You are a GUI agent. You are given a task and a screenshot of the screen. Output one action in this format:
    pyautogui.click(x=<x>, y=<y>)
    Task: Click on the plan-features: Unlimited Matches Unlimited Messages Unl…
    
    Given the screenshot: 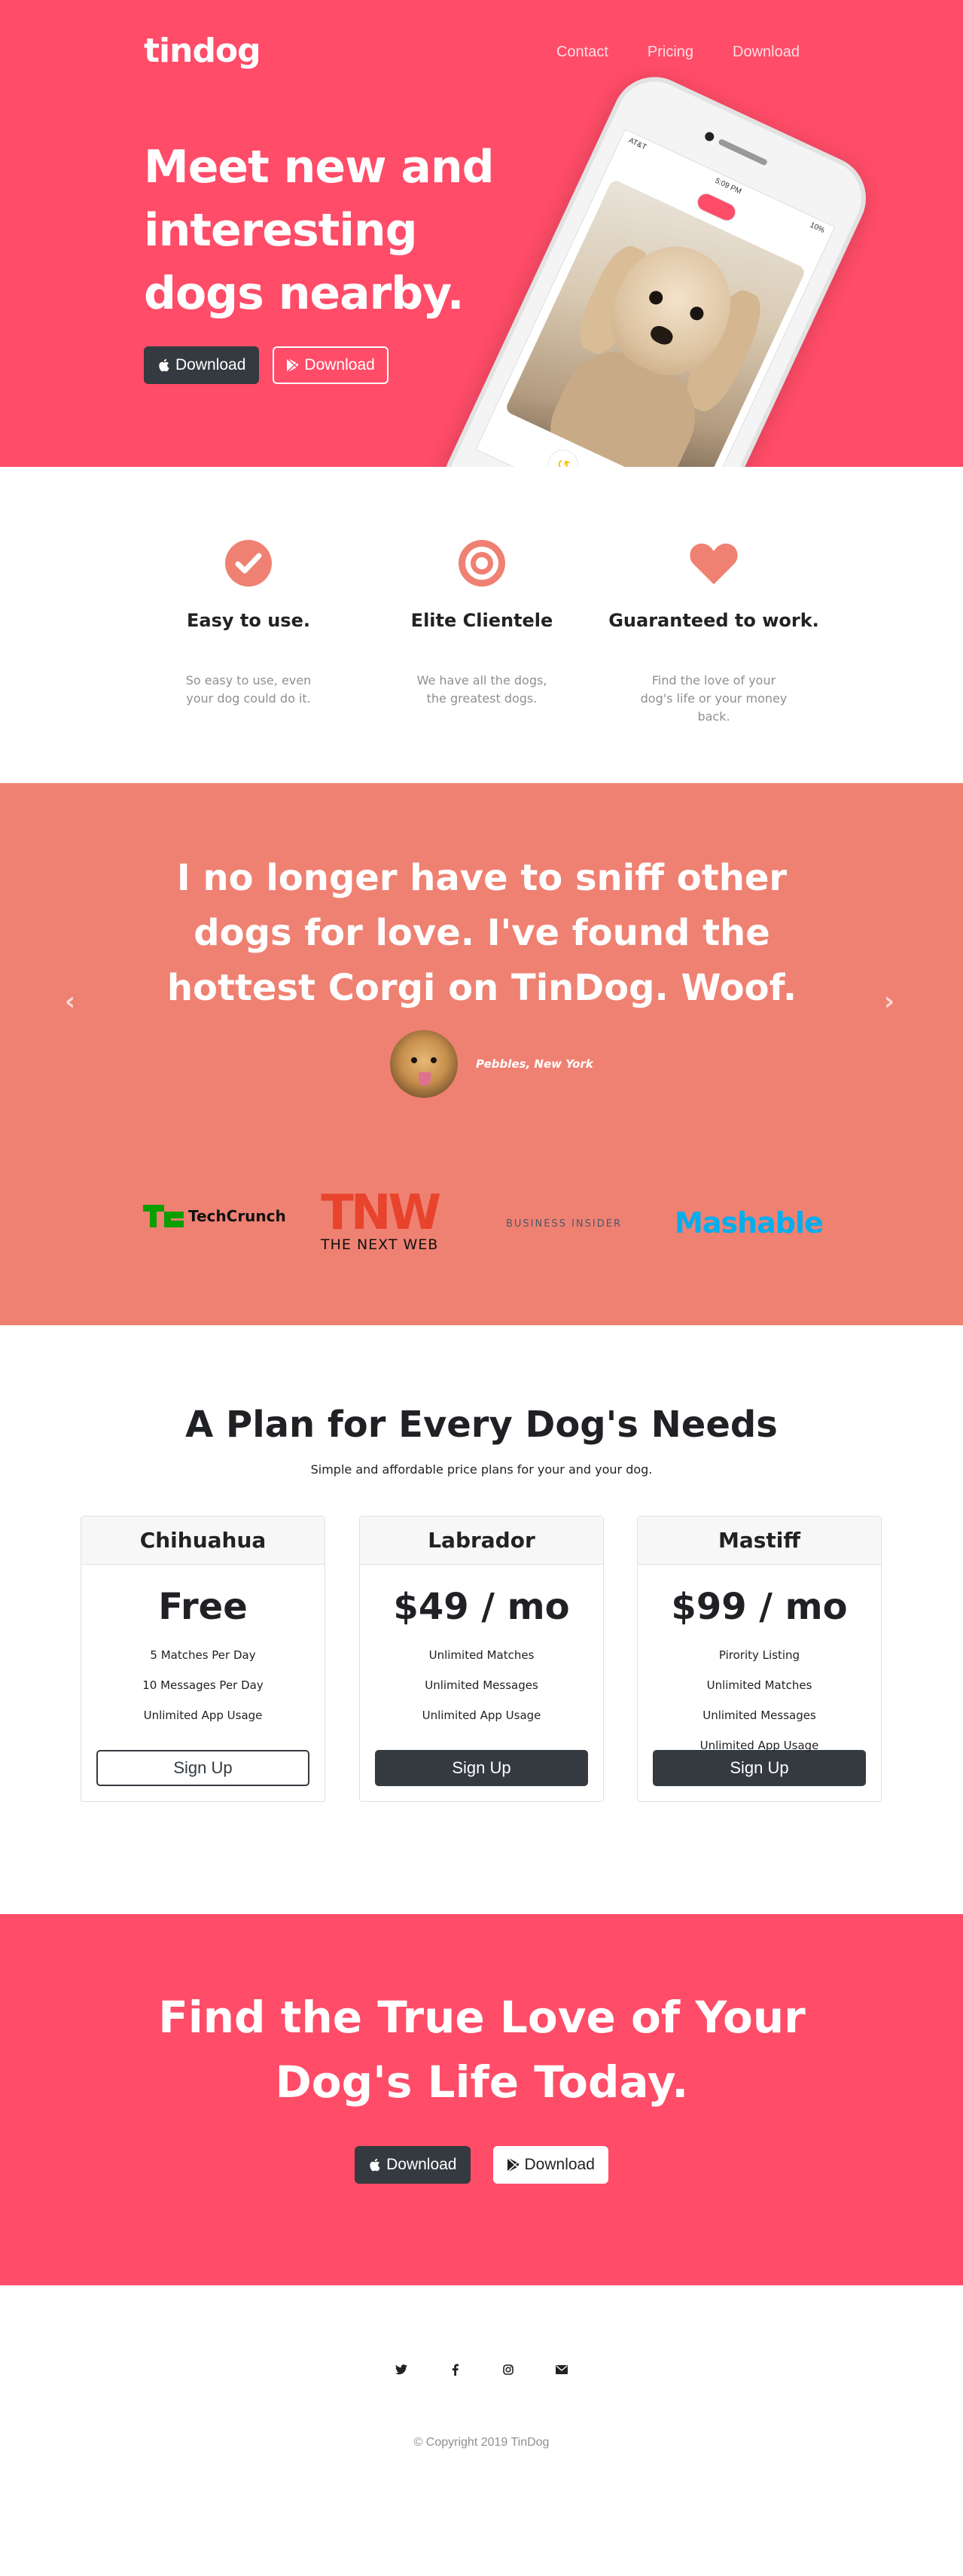 What is the action you would take?
    pyautogui.click(x=481, y=1685)
    